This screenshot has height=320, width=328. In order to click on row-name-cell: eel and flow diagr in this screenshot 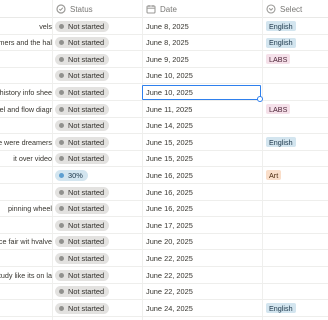, I will do `click(26, 109)`.